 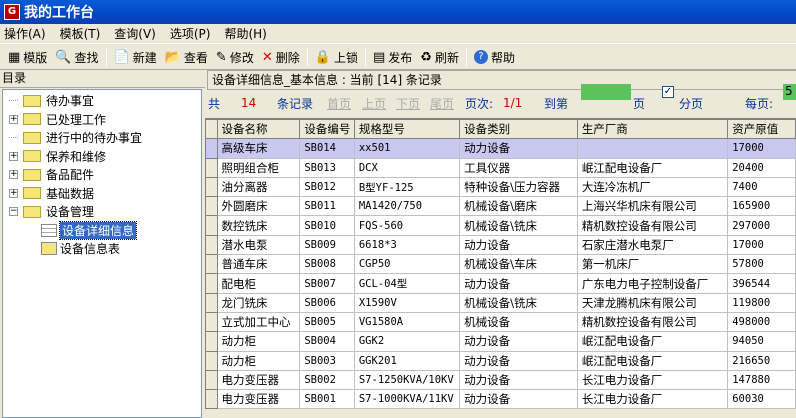 What do you see at coordinates (27, 57) in the screenshot?
I see `toolbar-button: ▦ 模版` at bounding box center [27, 57].